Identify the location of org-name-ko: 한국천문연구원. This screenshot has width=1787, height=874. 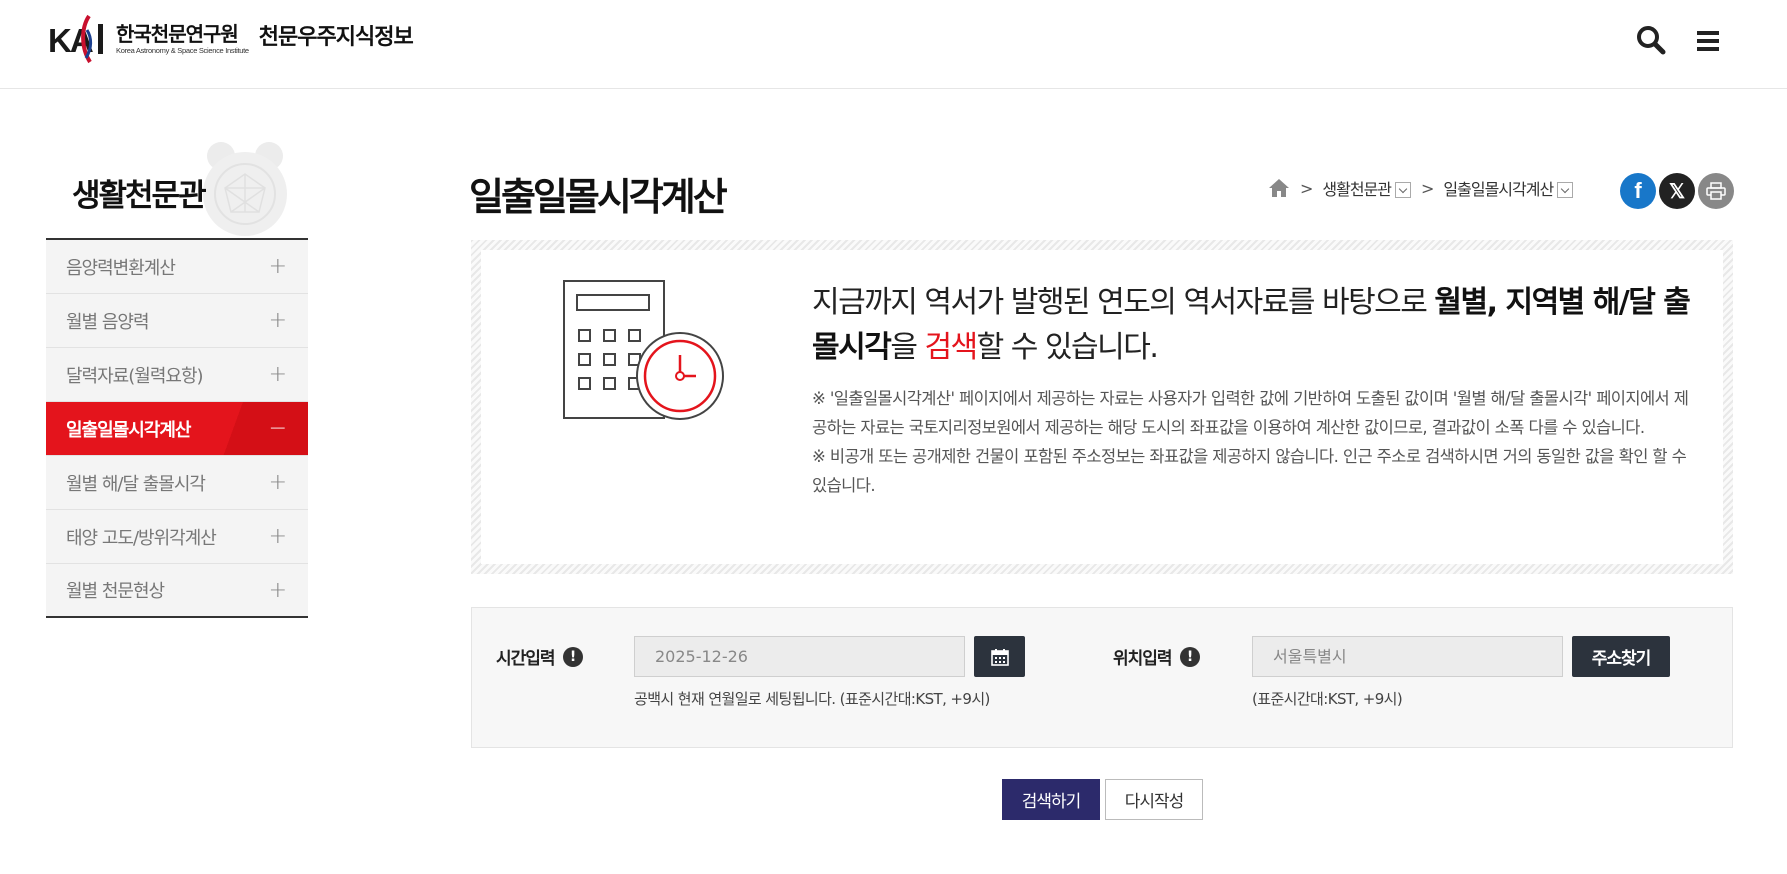
(177, 33).